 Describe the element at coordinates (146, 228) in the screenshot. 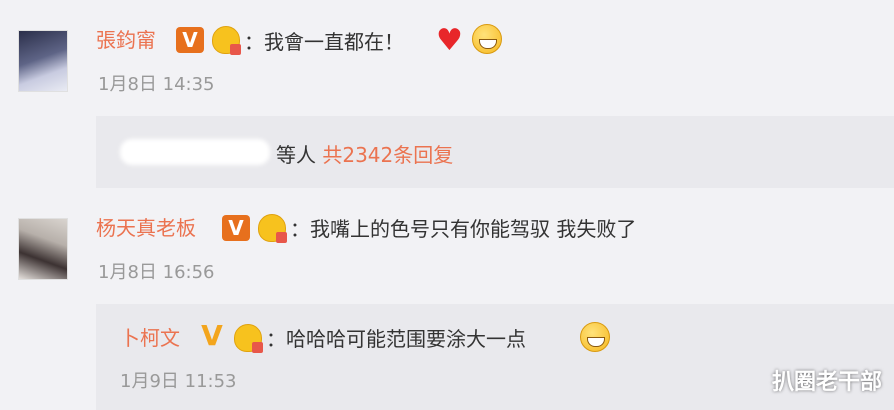

I see `comment-username: 杨天真老板` at that location.